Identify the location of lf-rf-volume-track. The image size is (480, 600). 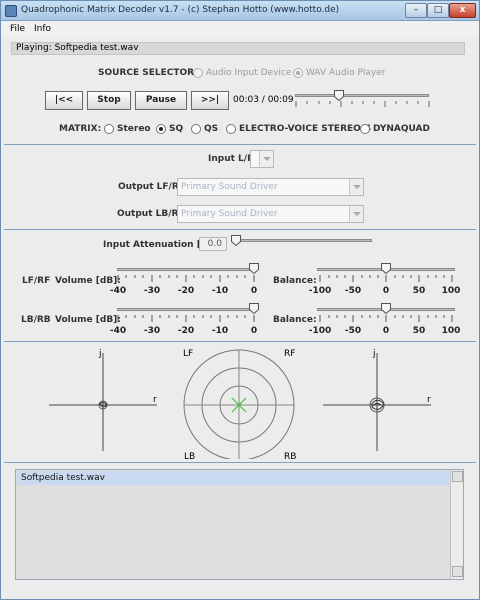
(187, 269).